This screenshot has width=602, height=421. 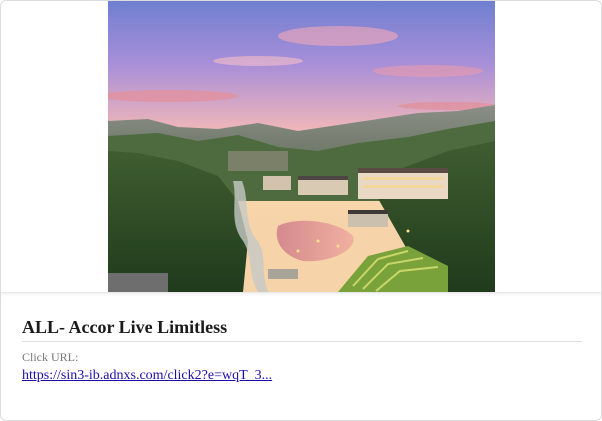 What do you see at coordinates (125, 327) in the screenshot?
I see `ad-title: ALL- Accor Live Limitless` at bounding box center [125, 327].